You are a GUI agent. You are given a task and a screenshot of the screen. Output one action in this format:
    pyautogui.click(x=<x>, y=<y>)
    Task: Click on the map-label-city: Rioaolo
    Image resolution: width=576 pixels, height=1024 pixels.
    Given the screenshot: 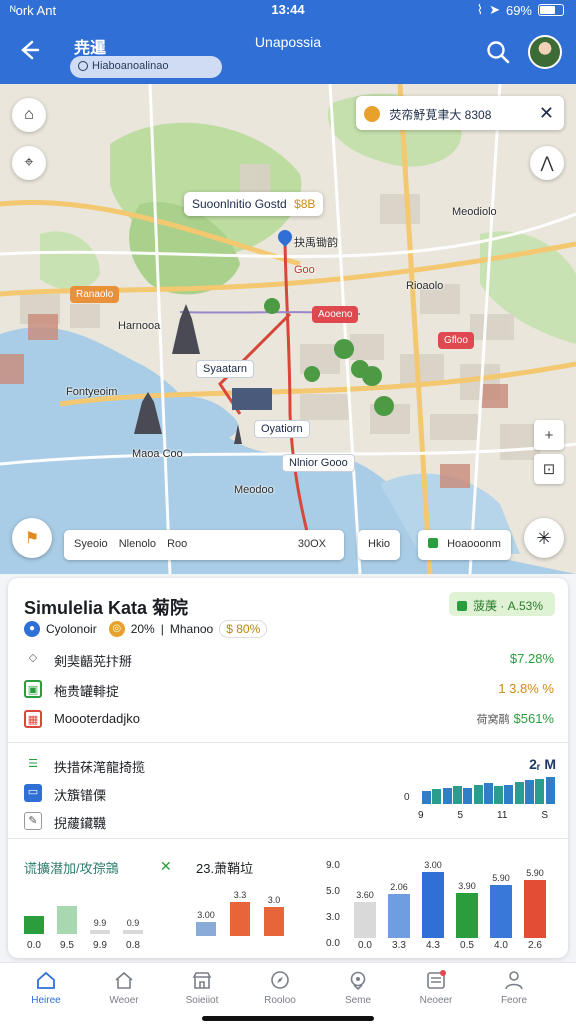 What is the action you would take?
    pyautogui.click(x=425, y=286)
    